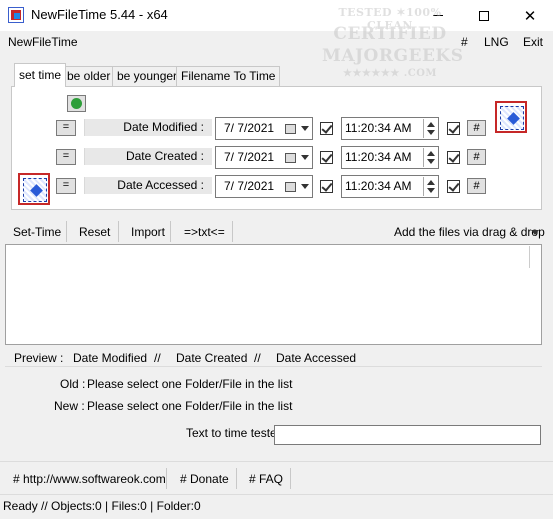  What do you see at coordinates (69, 406) in the screenshot?
I see `new-label: New :` at bounding box center [69, 406].